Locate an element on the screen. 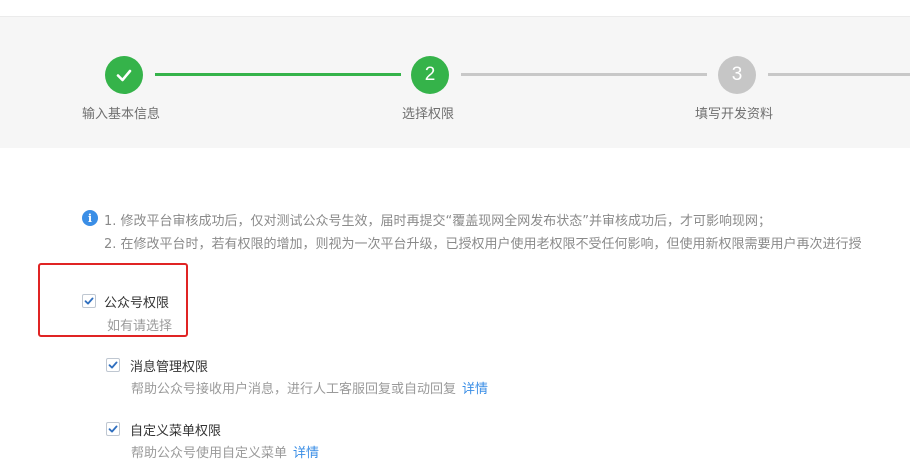 This screenshot has width=910, height=464. step-3-label: 填写开发资料 is located at coordinates (734, 114).